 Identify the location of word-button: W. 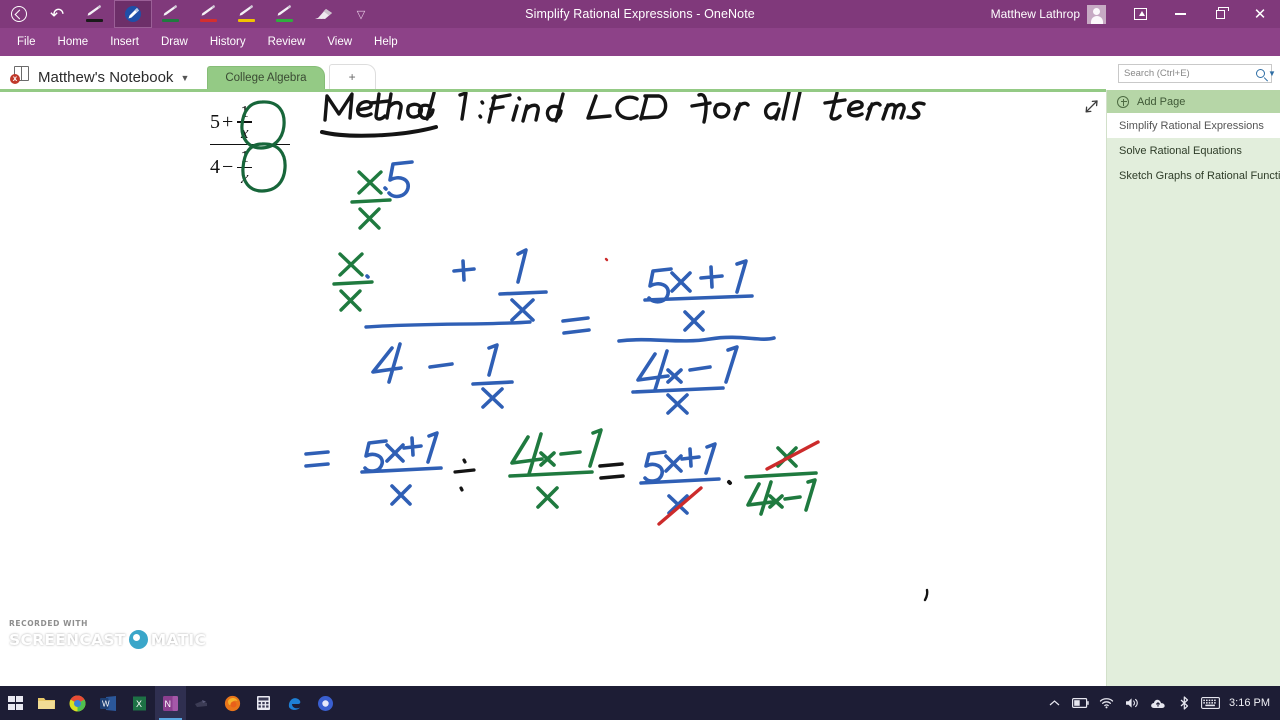
(108, 703).